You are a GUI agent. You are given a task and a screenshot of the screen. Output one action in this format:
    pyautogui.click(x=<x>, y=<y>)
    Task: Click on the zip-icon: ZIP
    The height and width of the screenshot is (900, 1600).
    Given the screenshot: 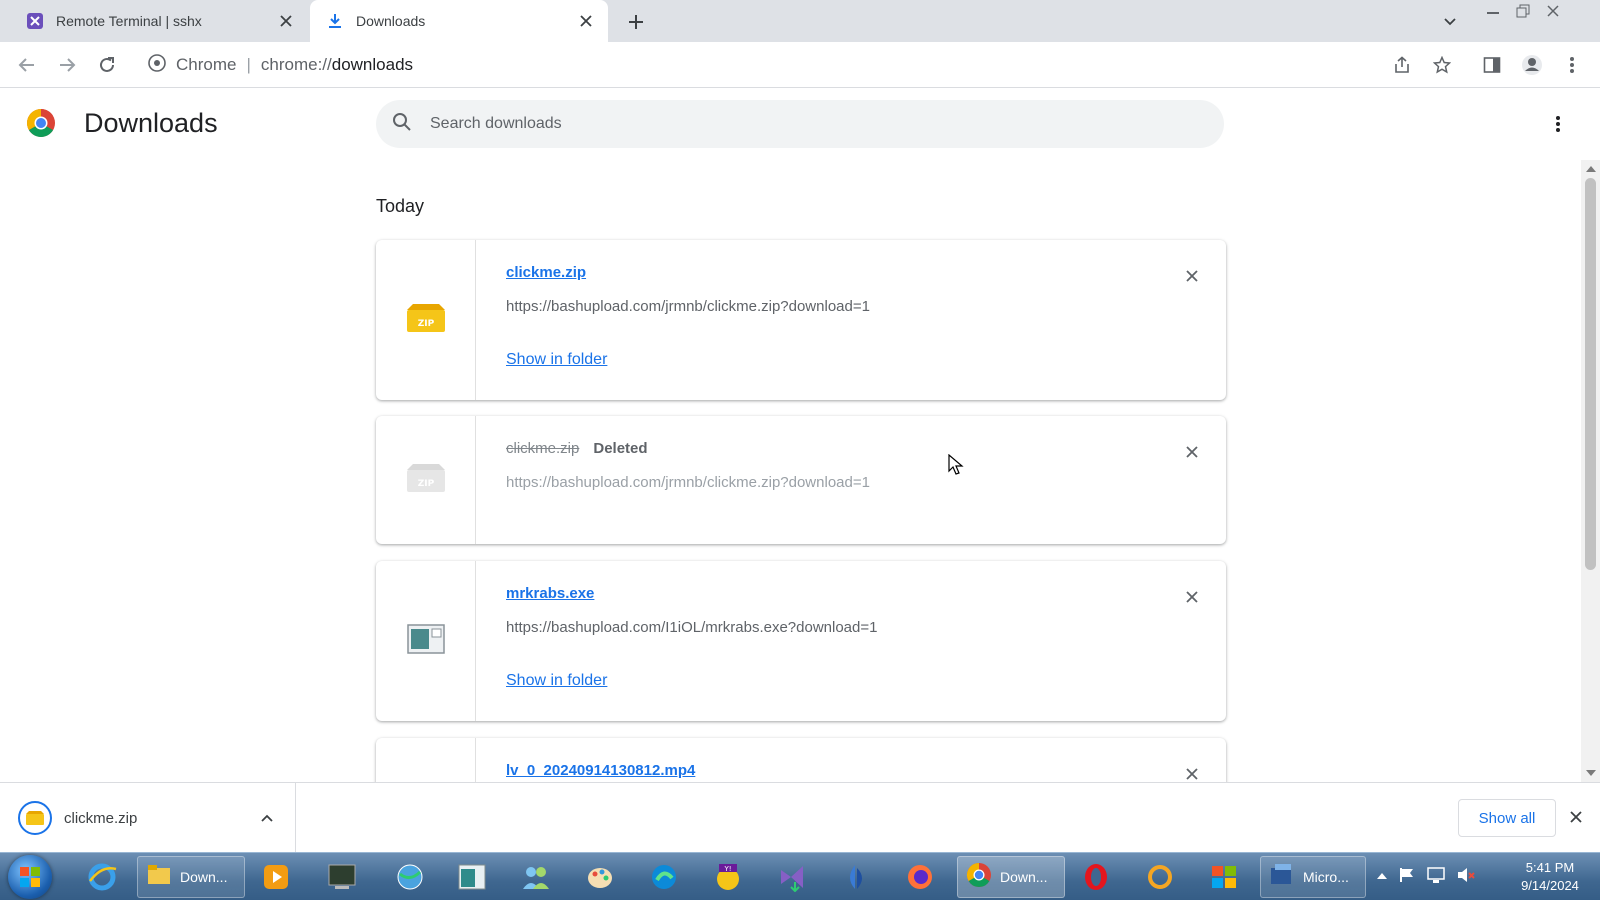 What is the action you would take?
    pyautogui.click(x=426, y=480)
    